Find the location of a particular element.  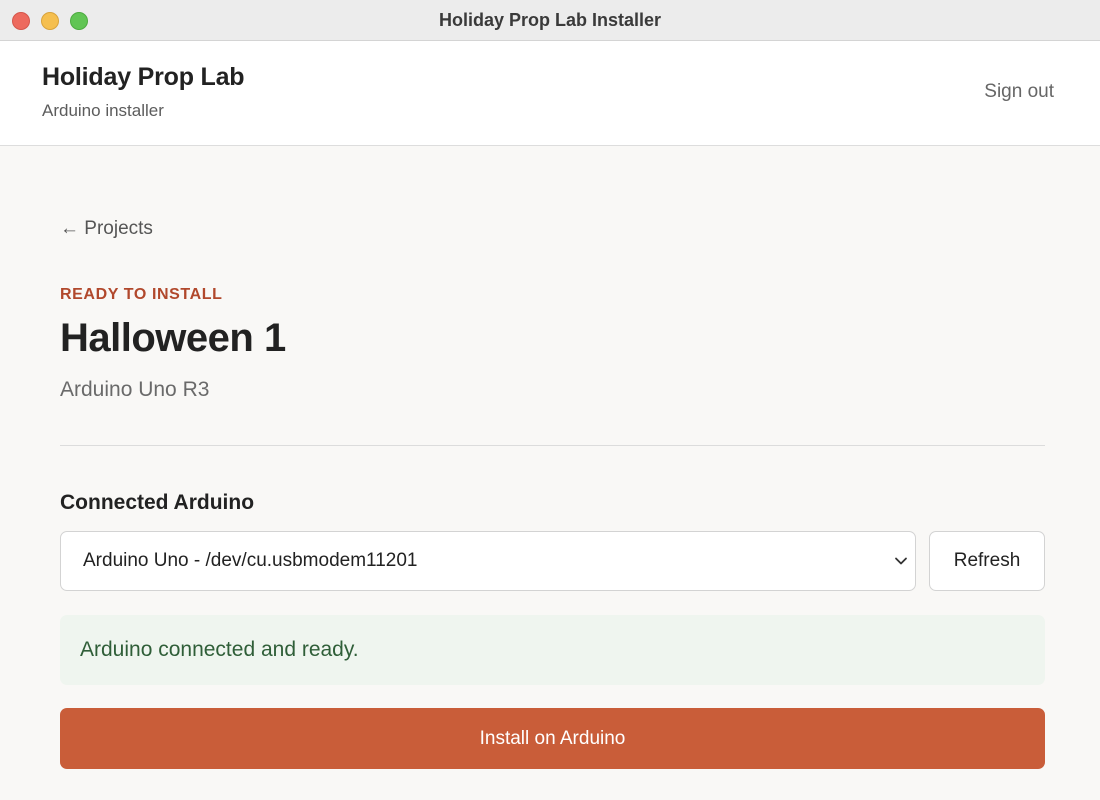

install-button: Install on Arduino is located at coordinates (552, 738).